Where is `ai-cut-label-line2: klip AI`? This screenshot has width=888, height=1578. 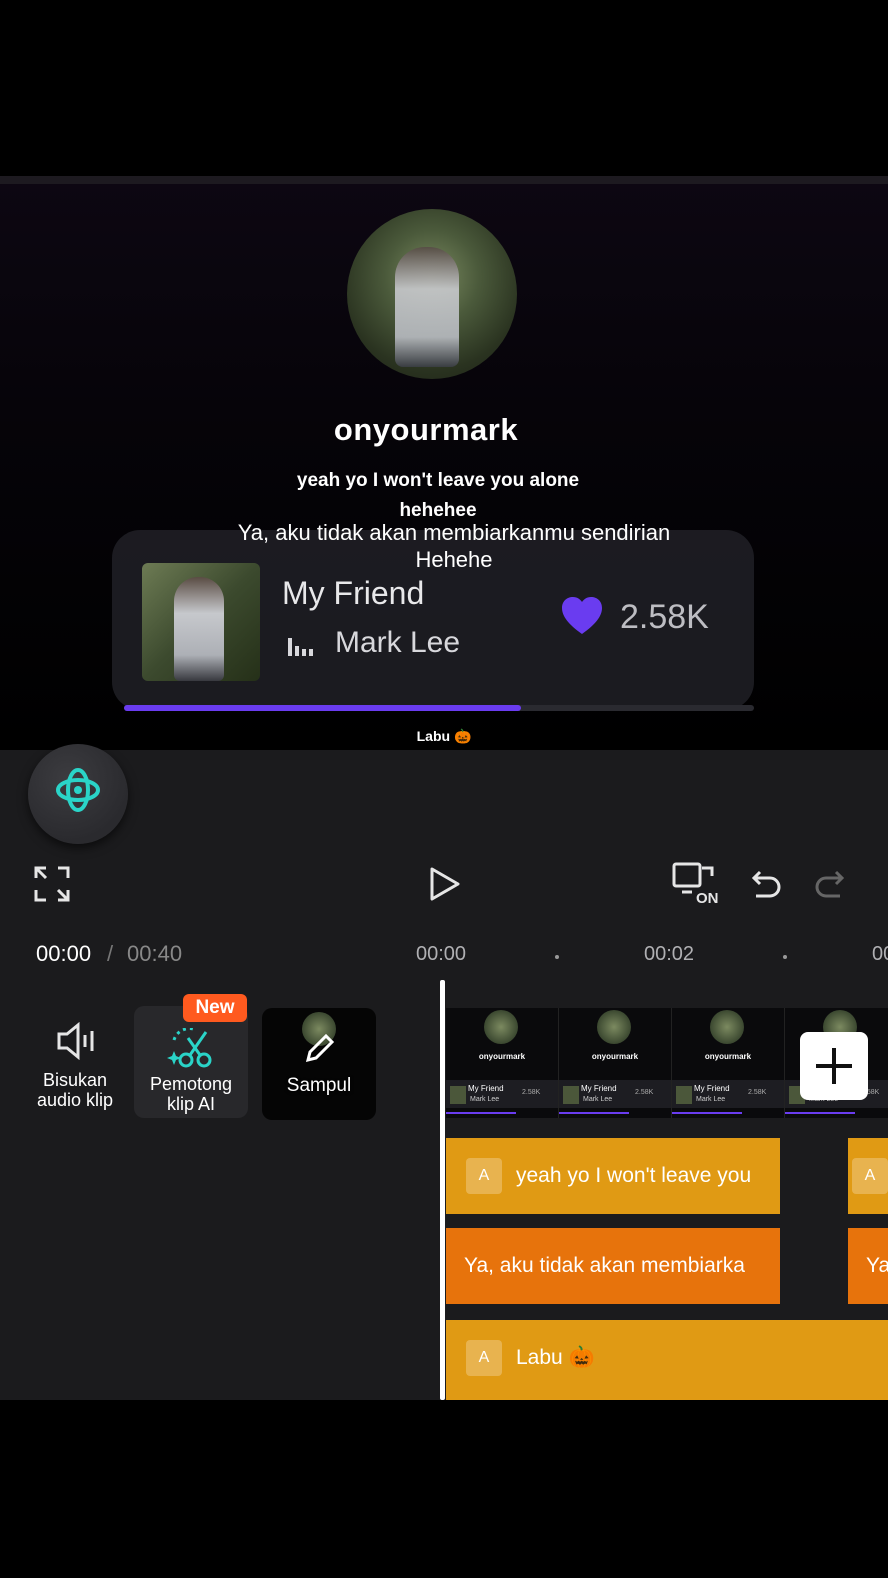 ai-cut-label-line2: klip AI is located at coordinates (191, 1104).